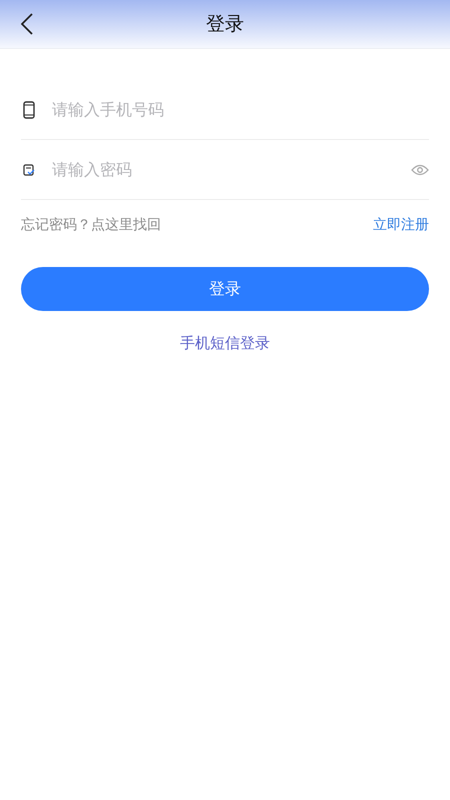 Image resolution: width=450 pixels, height=800 pixels. I want to click on forgot-password-link: 忘记密码？点这里找回, so click(91, 225).